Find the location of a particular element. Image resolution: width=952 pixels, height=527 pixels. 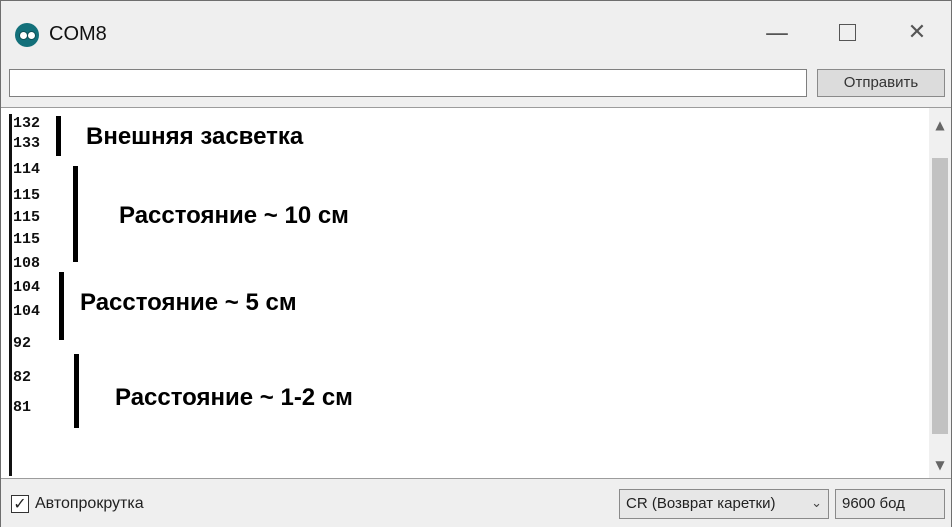

window-title: COM8 is located at coordinates (78, 34).